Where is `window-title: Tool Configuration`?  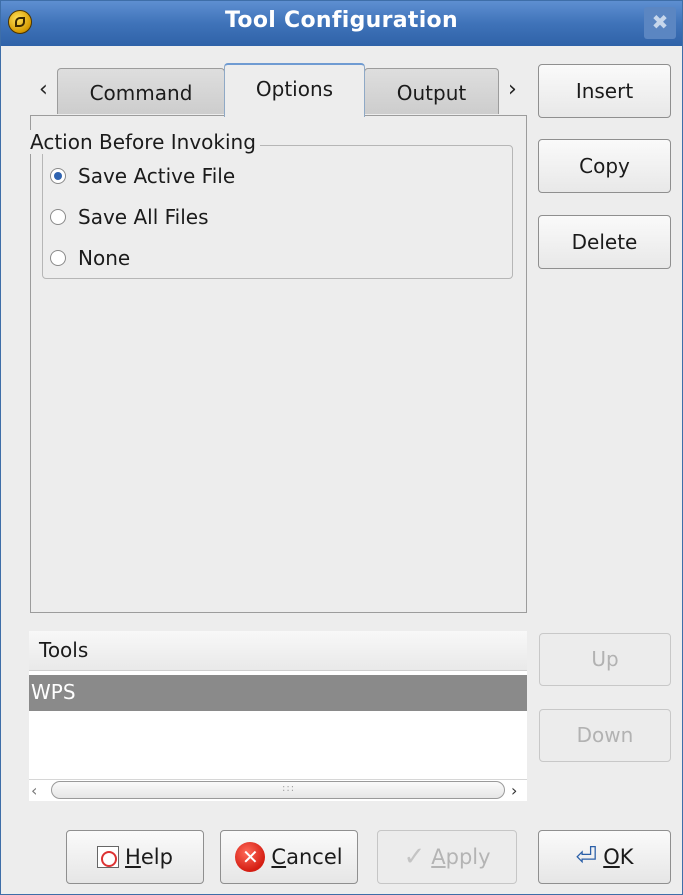 window-title: Tool Configuration is located at coordinates (341, 20).